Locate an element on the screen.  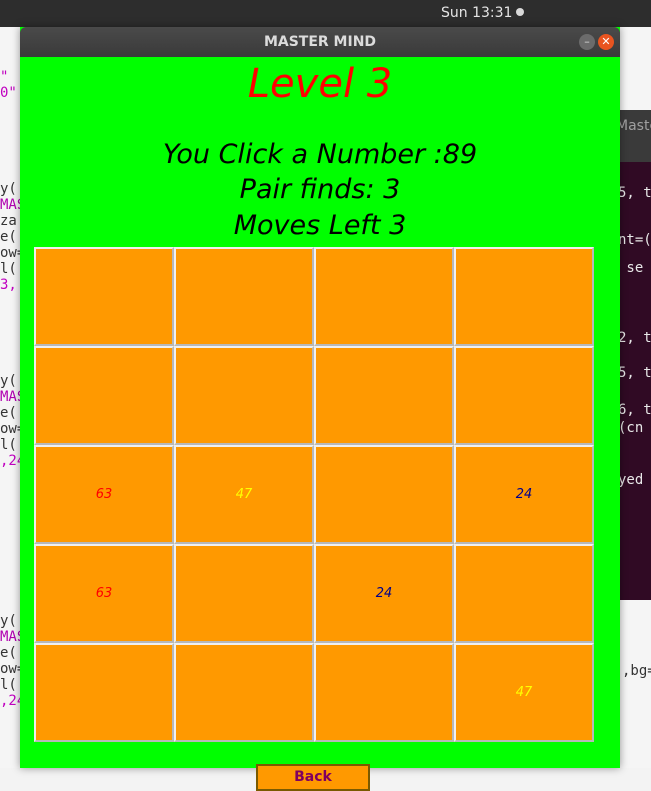
terminal-line: se is located at coordinates (631, 268).